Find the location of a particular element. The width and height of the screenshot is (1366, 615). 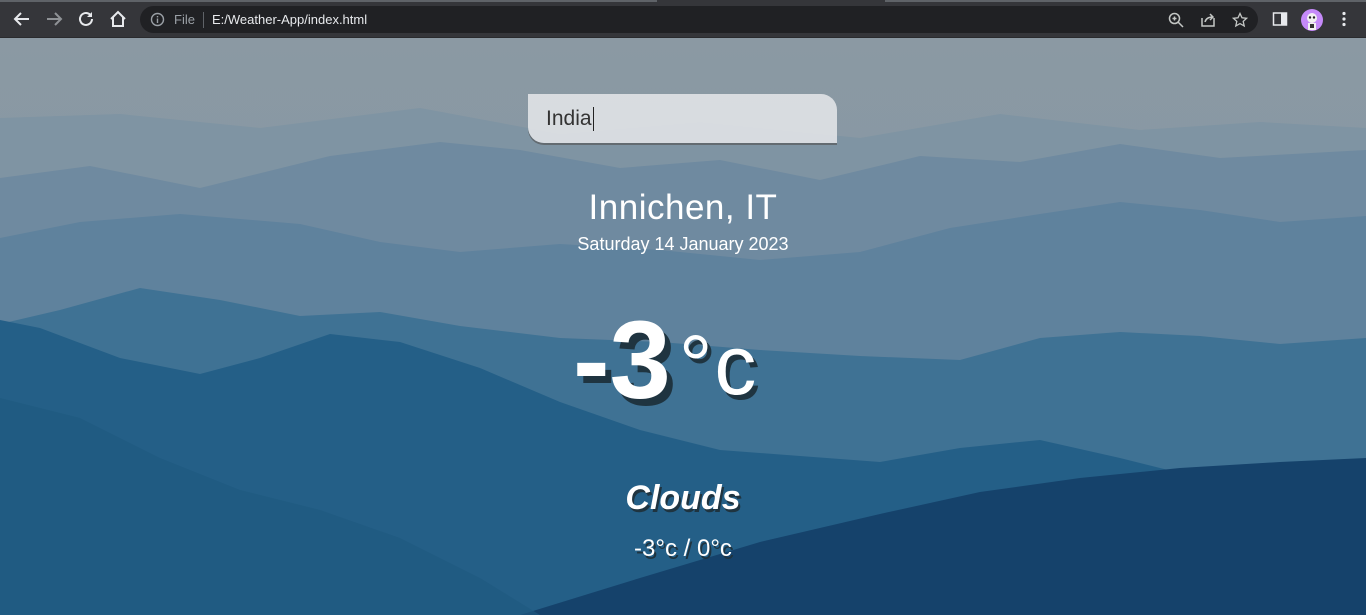

temperature-range: -3°c / 0°c is located at coordinates (683, 548).